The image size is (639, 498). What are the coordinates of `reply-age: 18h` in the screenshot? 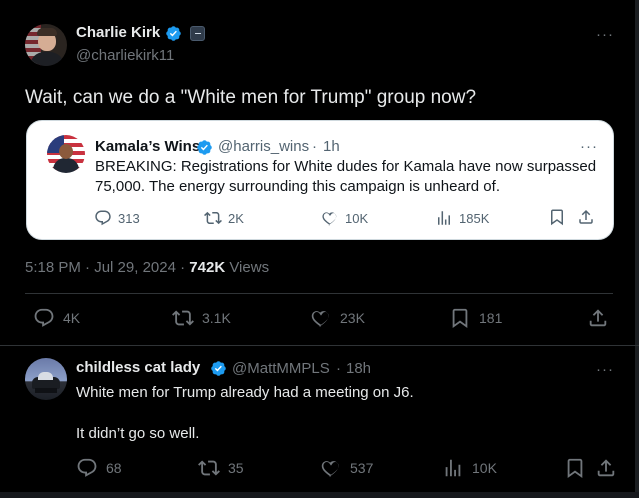 It's located at (358, 368).